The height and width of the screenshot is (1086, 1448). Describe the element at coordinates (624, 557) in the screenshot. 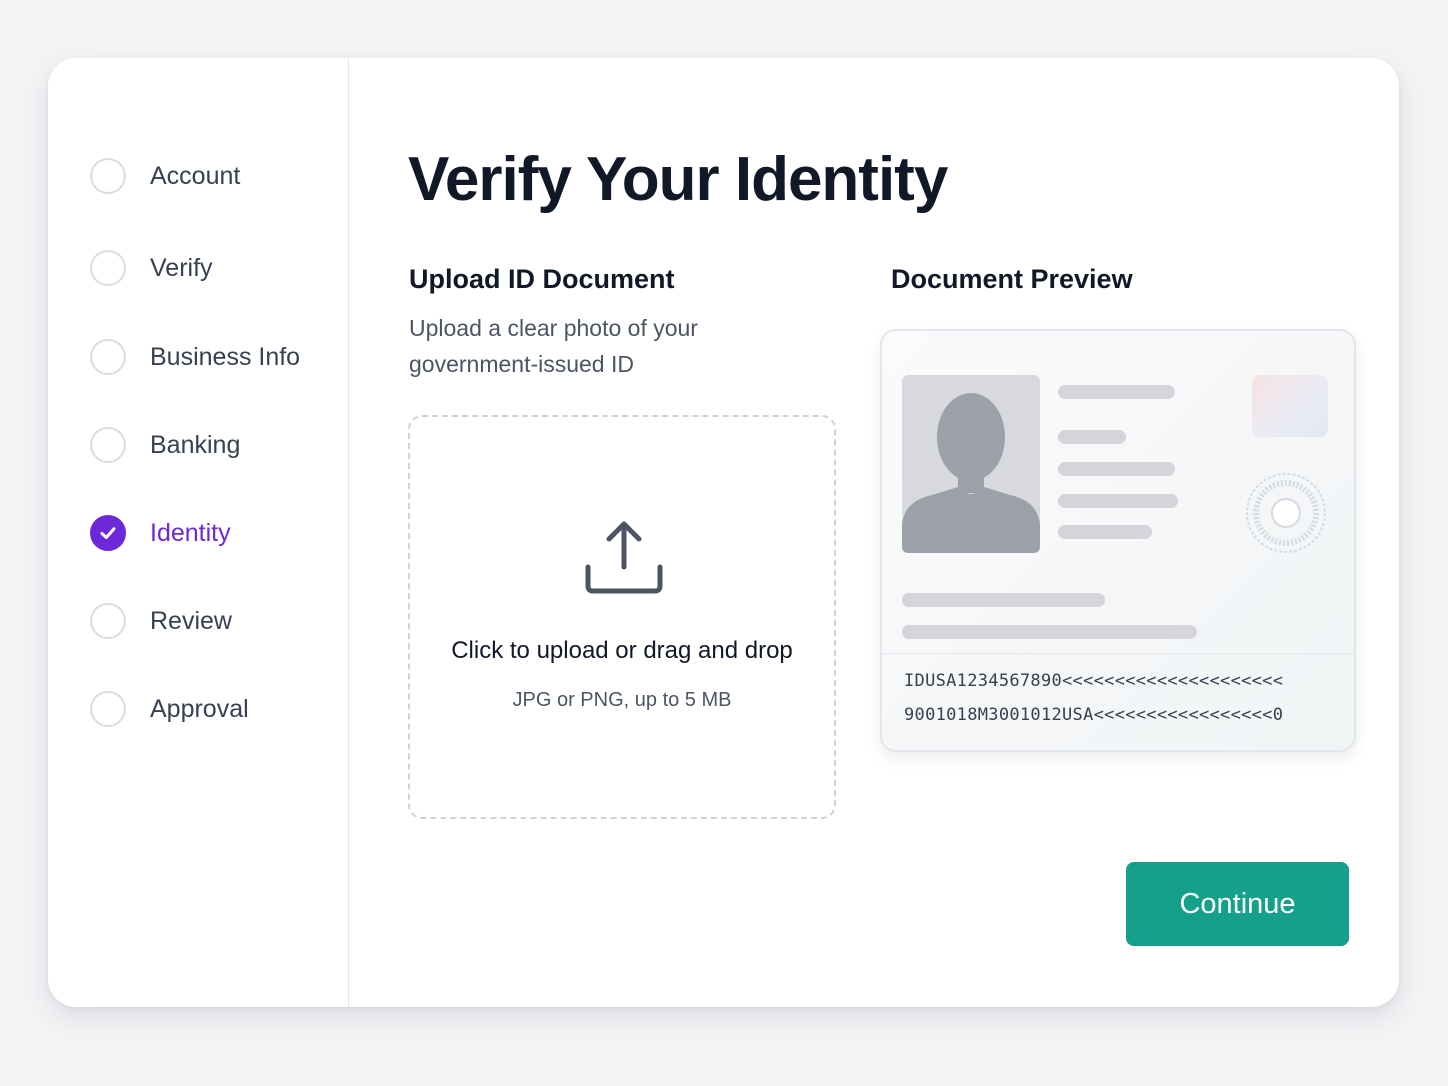

I see `upload-icon` at that location.